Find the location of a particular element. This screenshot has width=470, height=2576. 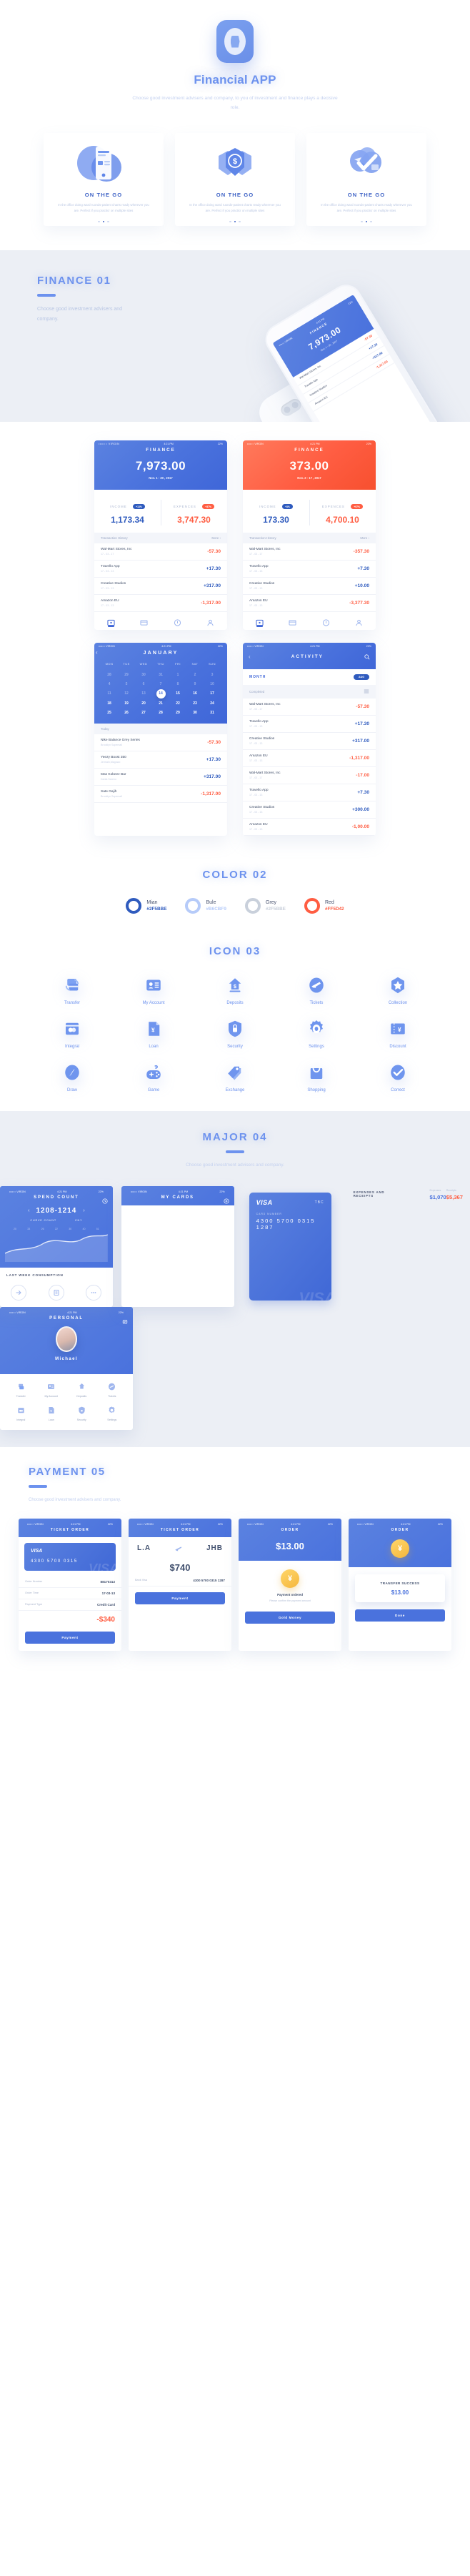

calendar-day: 10 is located at coordinates (212, 684).